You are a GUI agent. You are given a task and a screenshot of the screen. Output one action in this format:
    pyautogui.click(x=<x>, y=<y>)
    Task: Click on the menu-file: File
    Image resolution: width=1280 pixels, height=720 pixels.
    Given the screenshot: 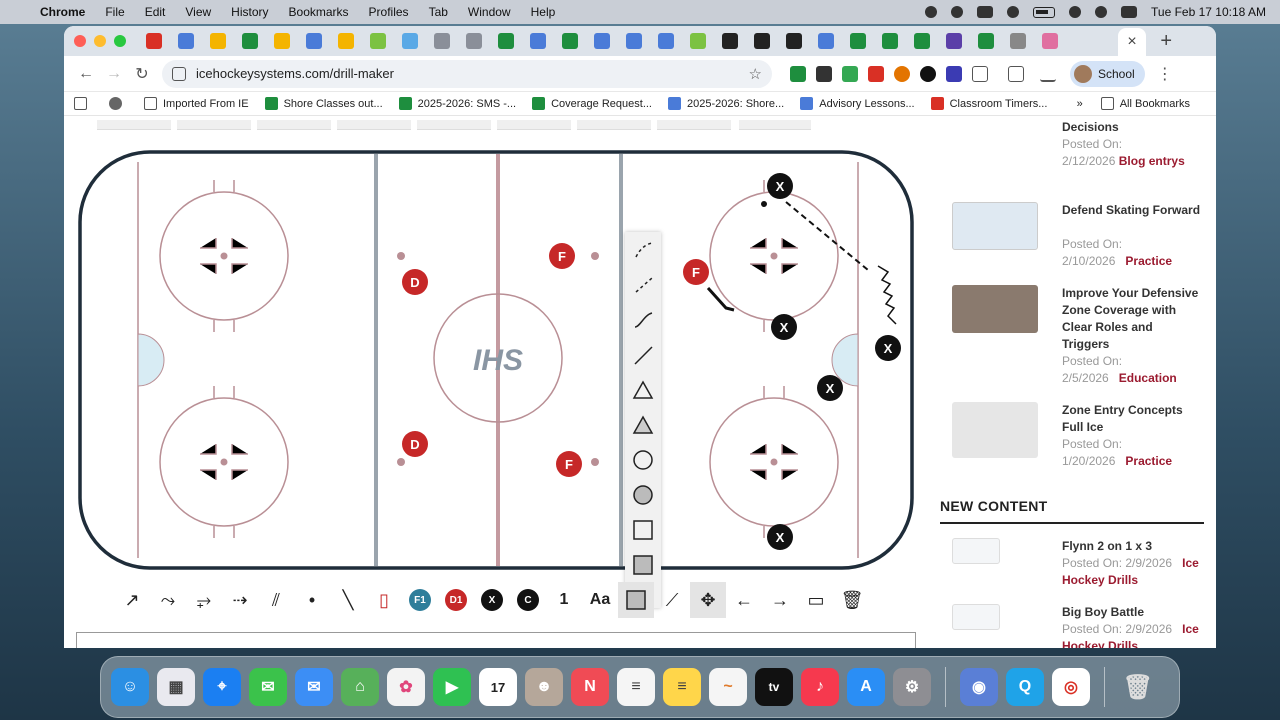 What is the action you would take?
    pyautogui.click(x=114, y=12)
    